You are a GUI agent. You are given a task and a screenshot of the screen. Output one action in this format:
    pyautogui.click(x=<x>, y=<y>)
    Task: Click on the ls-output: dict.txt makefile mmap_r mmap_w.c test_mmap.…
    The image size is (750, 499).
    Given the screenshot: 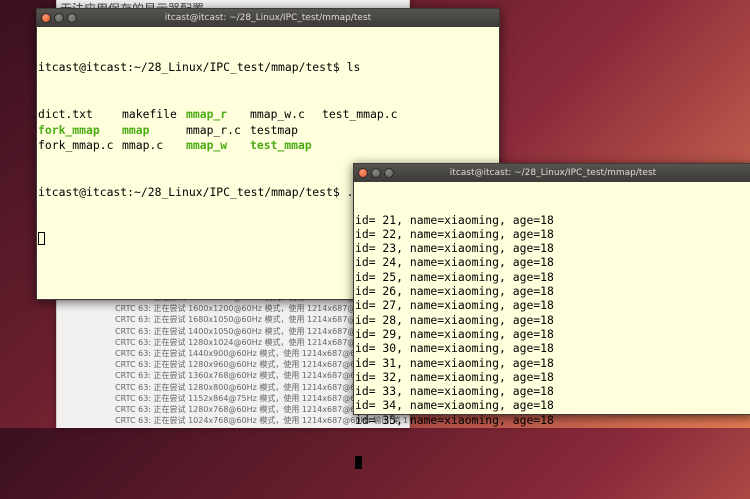 What is the action you would take?
    pyautogui.click(x=268, y=130)
    